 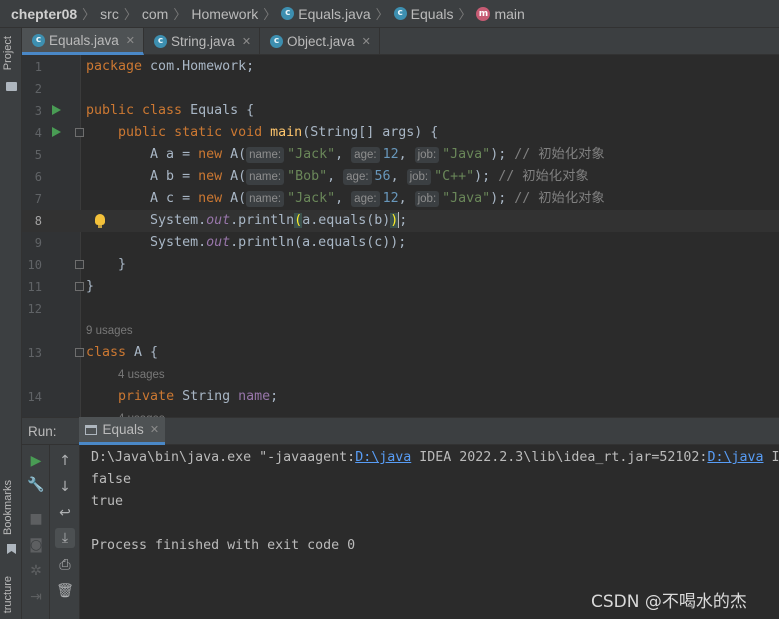 I want to click on bookmark-icon, so click(x=11, y=549).